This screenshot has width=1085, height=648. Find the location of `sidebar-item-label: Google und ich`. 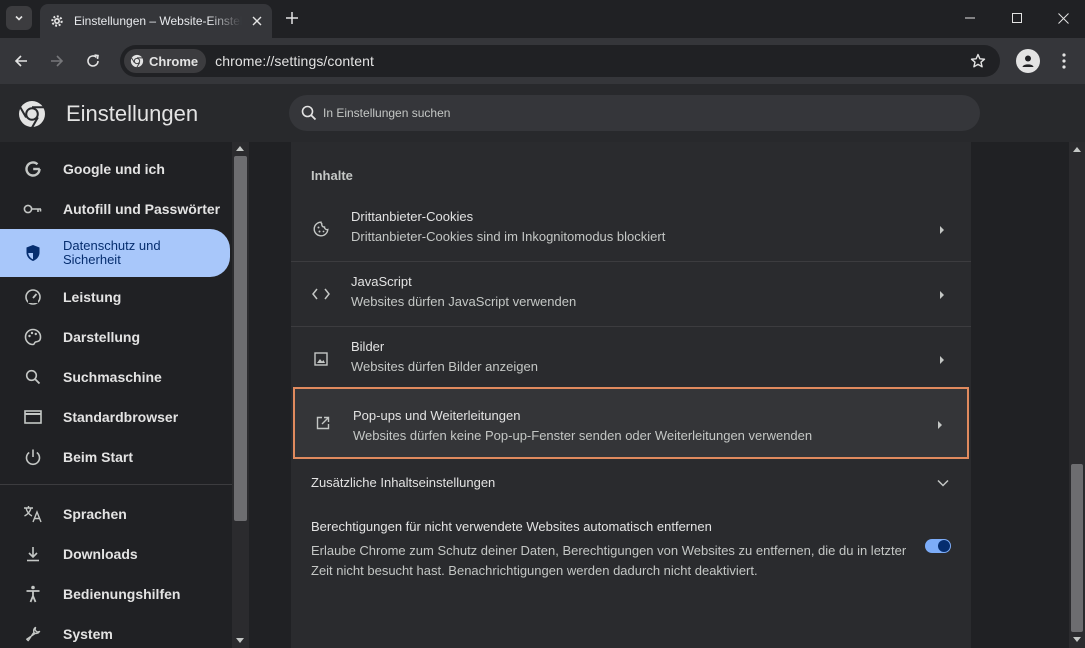

sidebar-item-label: Google und ich is located at coordinates (114, 169).